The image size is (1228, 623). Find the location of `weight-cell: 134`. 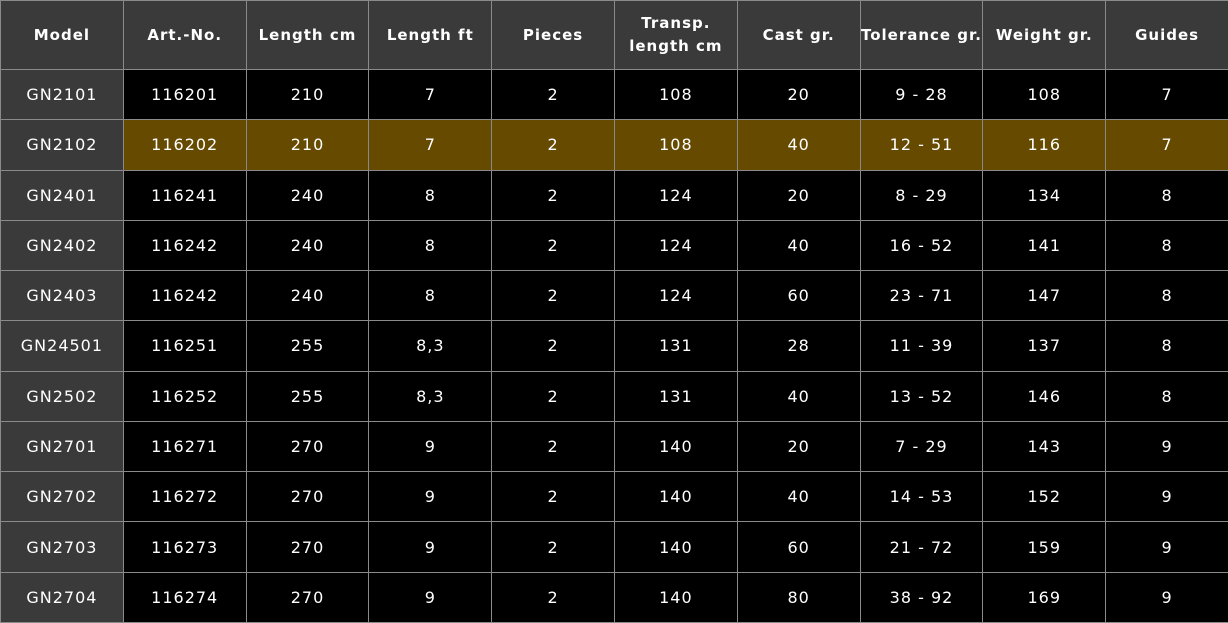

weight-cell: 134 is located at coordinates (1044, 195).